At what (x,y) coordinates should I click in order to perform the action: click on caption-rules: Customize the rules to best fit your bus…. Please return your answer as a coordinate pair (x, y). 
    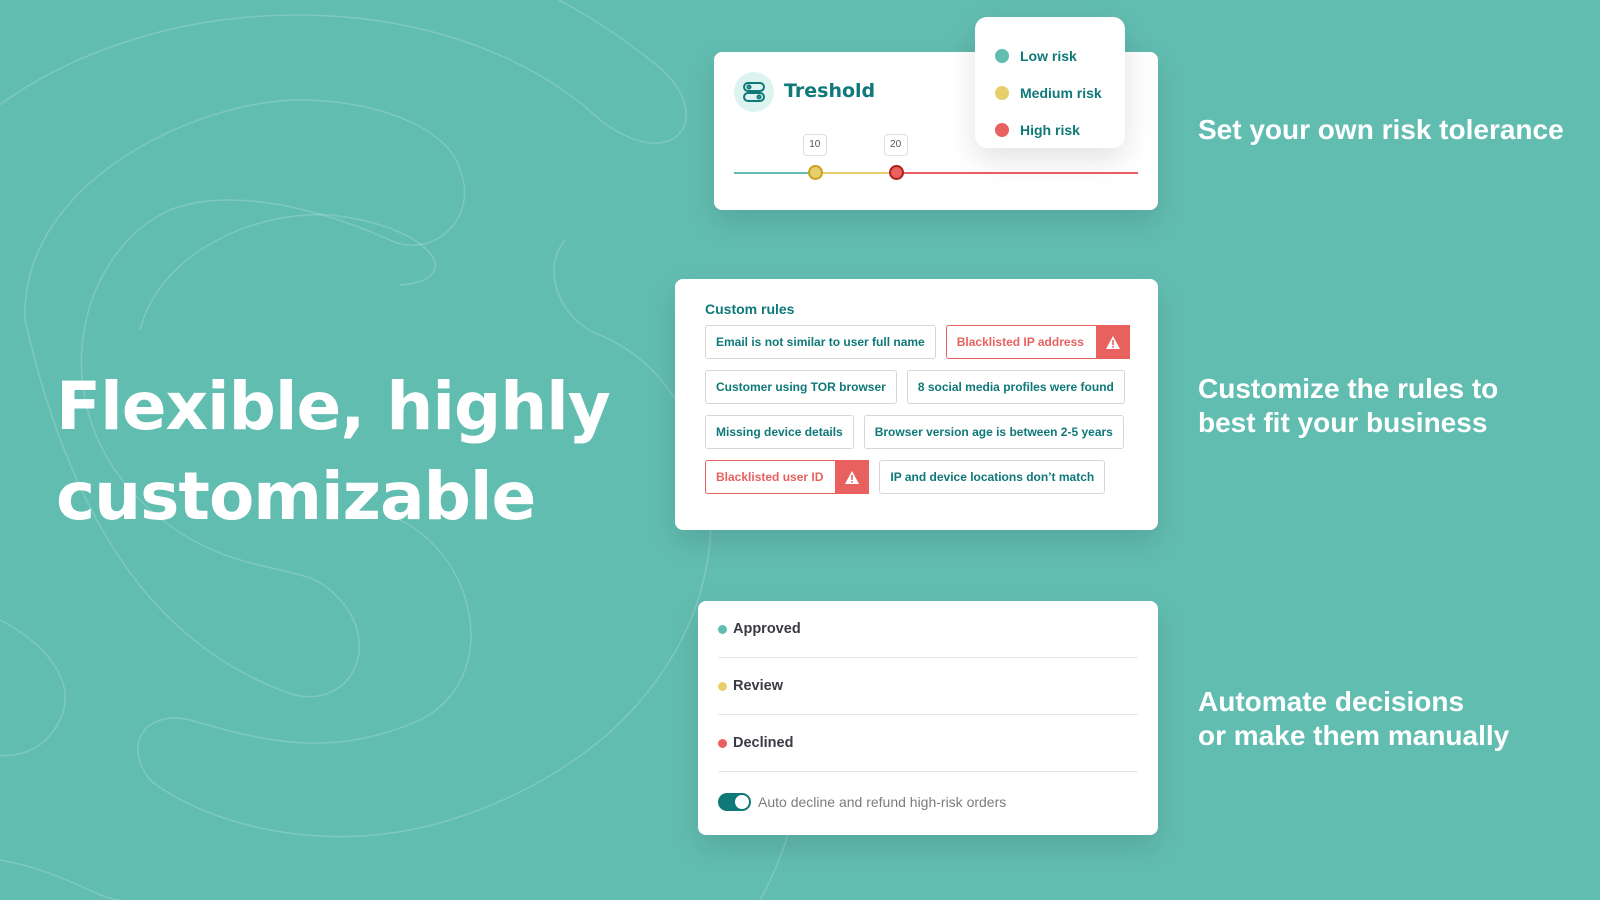
    Looking at the image, I should click on (1348, 405).